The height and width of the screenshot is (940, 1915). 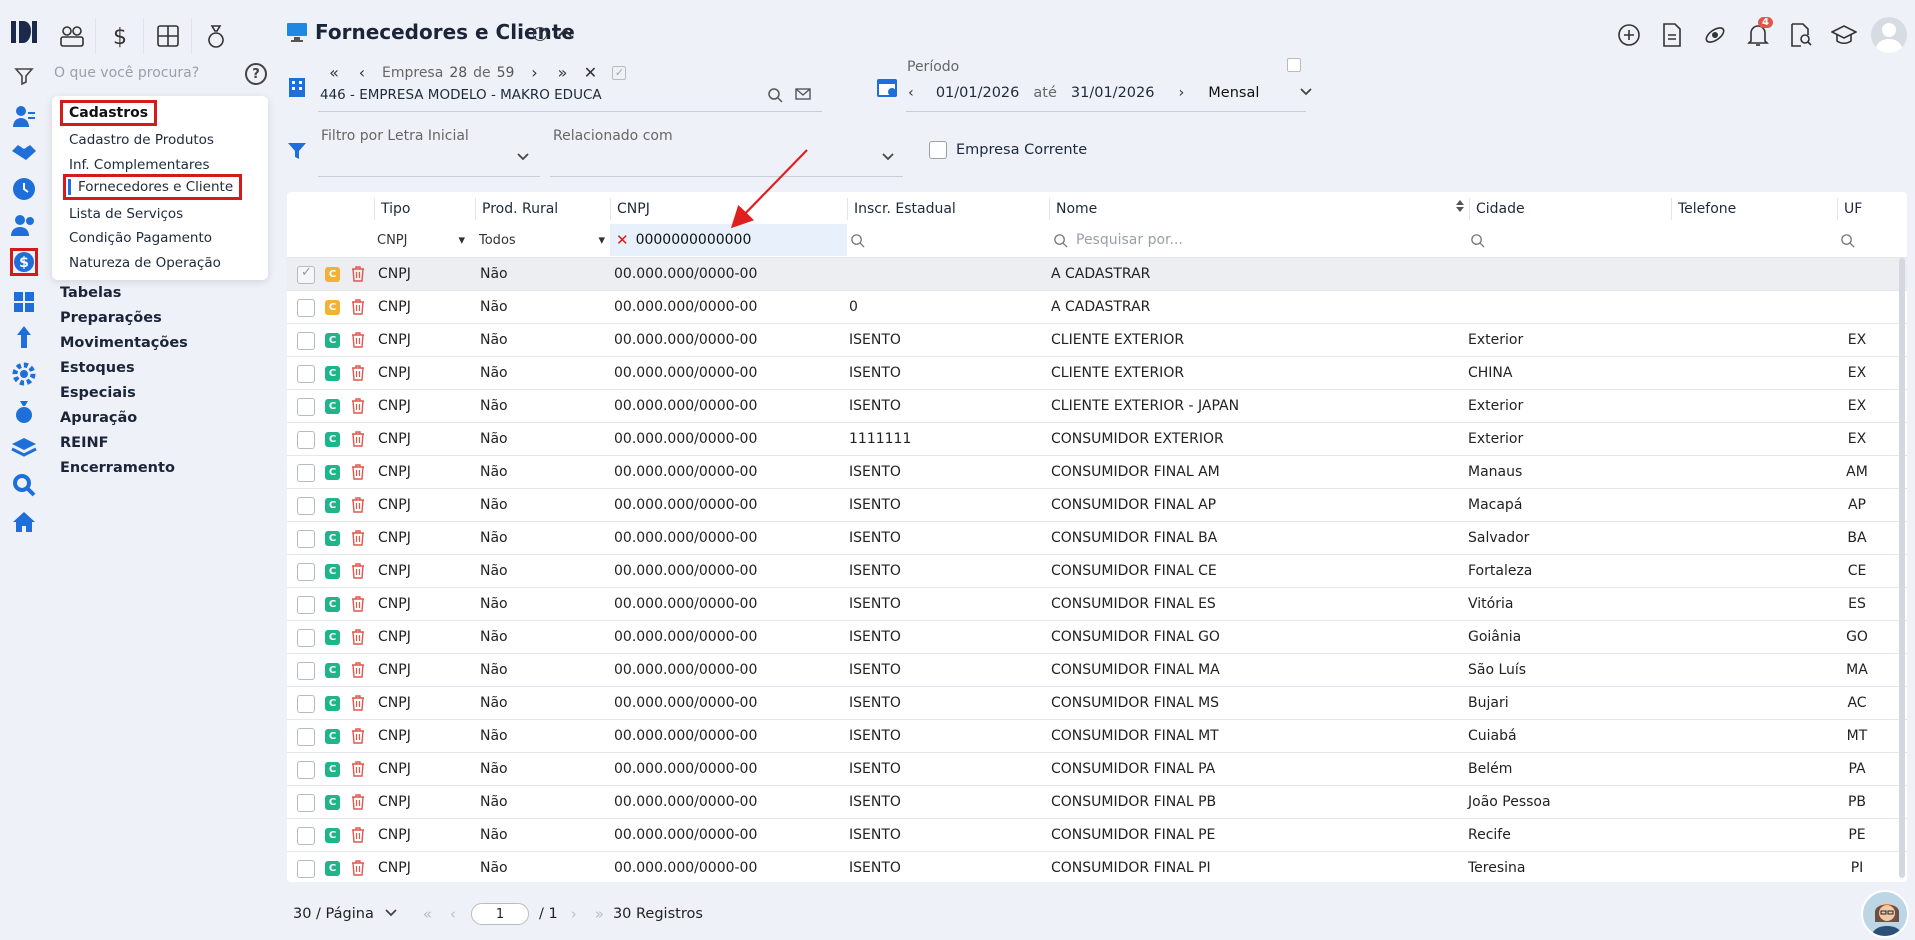 I want to click on module-people-icon, so click(x=72, y=36).